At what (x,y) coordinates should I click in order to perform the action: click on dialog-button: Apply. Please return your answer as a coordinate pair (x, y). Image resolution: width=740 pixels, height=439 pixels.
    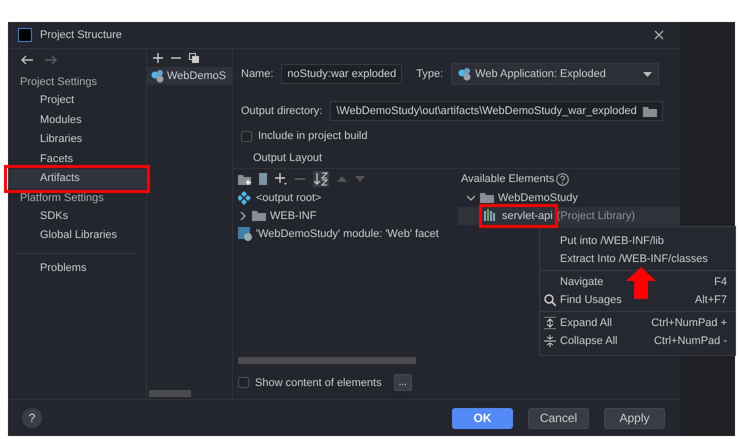
    Looking at the image, I should click on (634, 418).